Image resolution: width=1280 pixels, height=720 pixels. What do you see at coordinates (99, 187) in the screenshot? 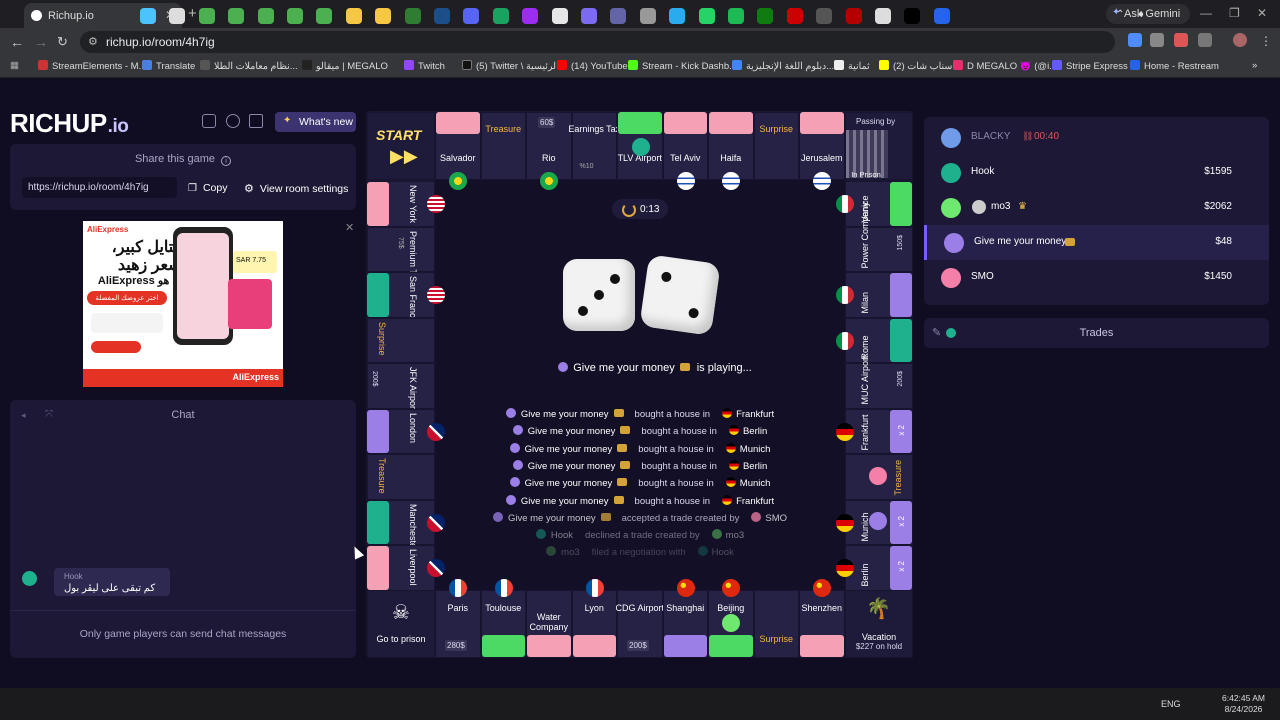
I see `share-url-field: https://richup.io/room/4h7ig` at bounding box center [99, 187].